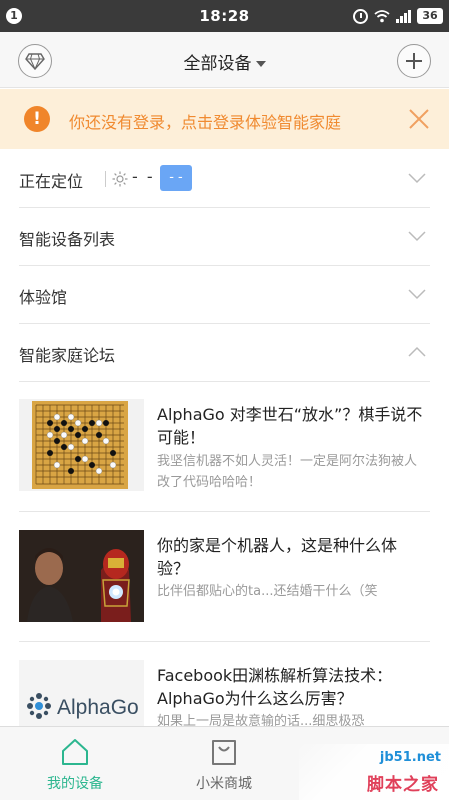 This screenshot has height=800, width=449. What do you see at coordinates (98, 707) in the screenshot?
I see `alphago-logo-text: AlphaGo` at bounding box center [98, 707].